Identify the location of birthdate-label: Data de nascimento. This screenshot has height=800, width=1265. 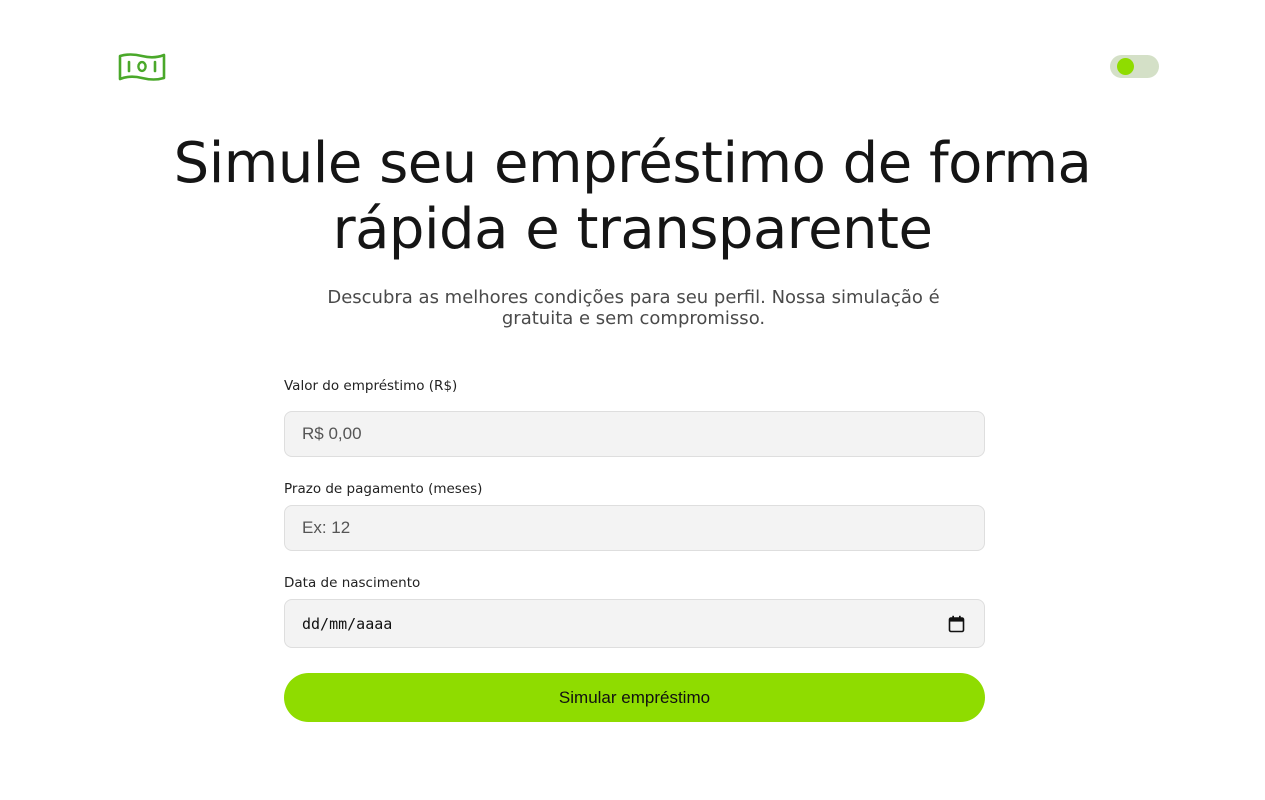
(352, 583).